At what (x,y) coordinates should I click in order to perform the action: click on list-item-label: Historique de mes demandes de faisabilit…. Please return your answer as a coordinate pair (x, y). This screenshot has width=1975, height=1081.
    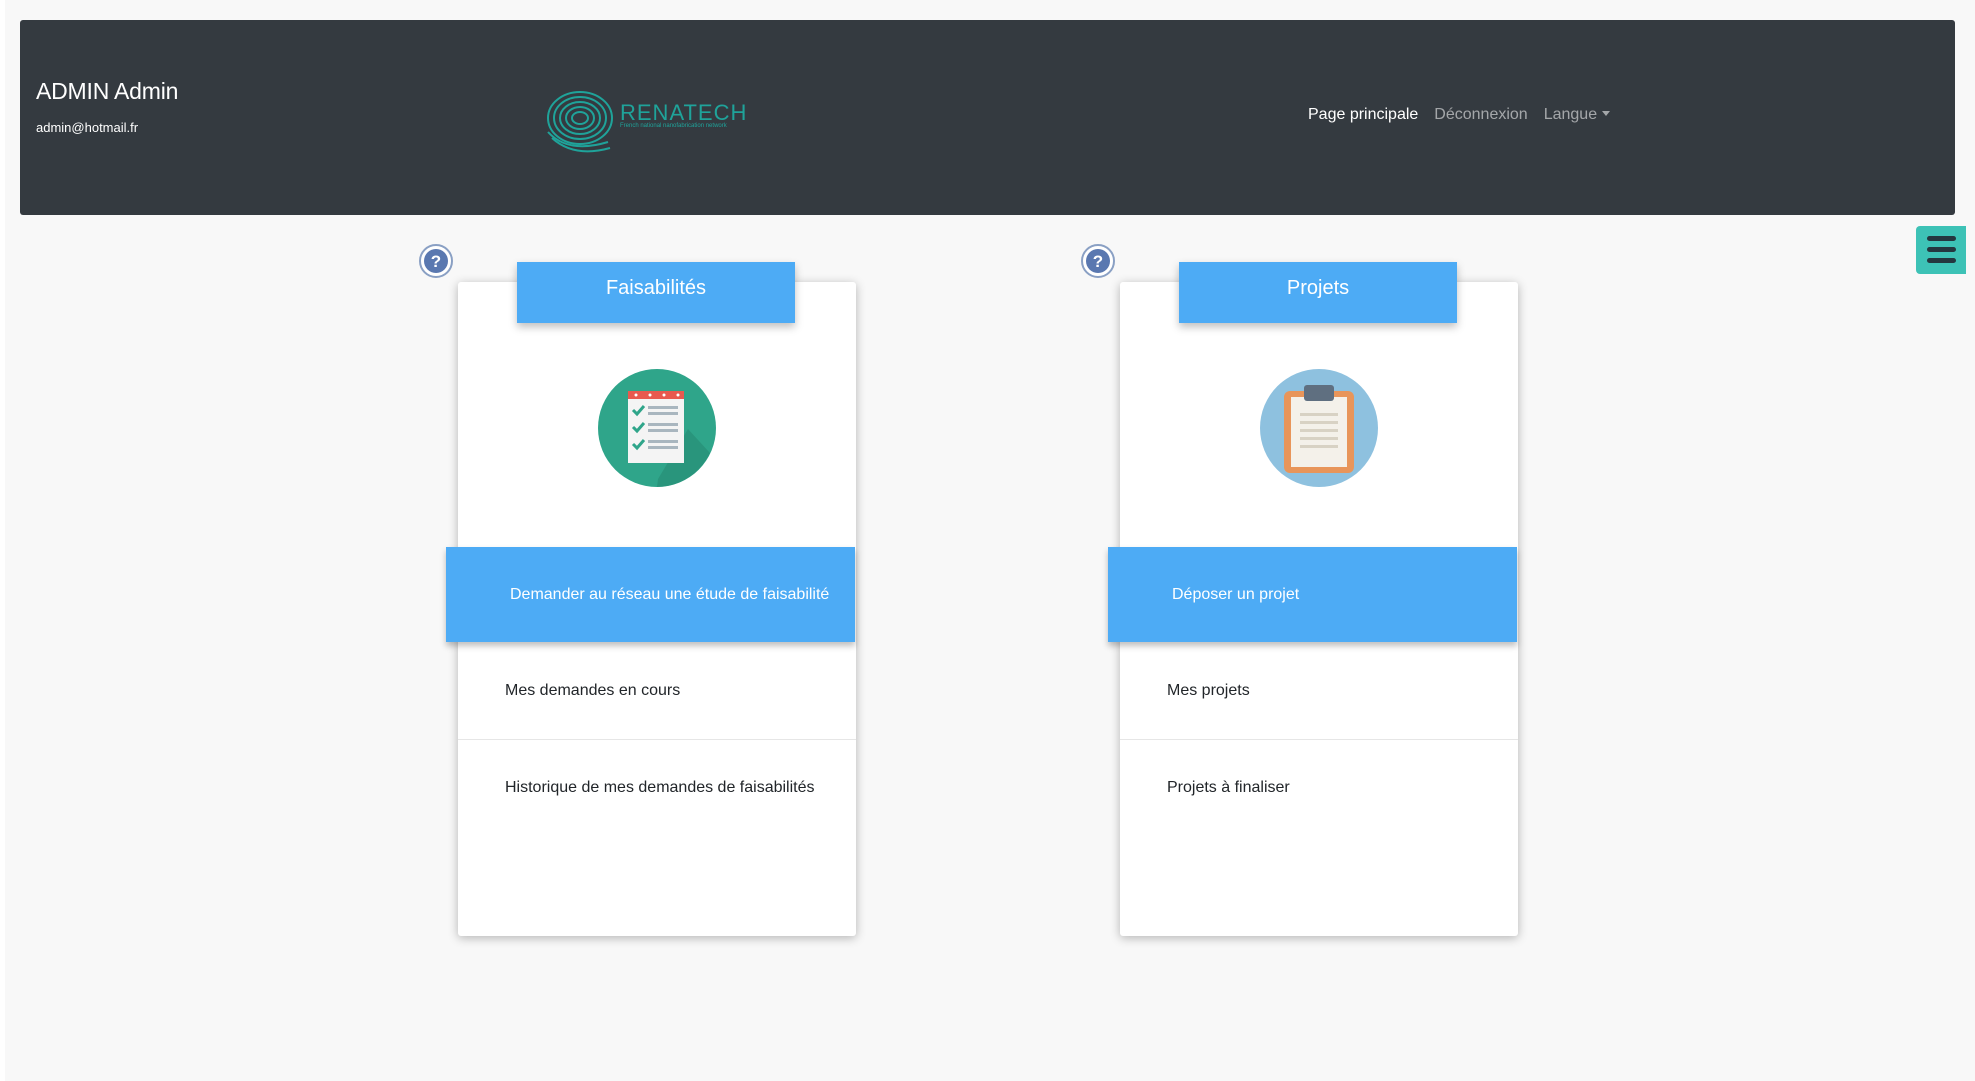
    Looking at the image, I should click on (660, 787).